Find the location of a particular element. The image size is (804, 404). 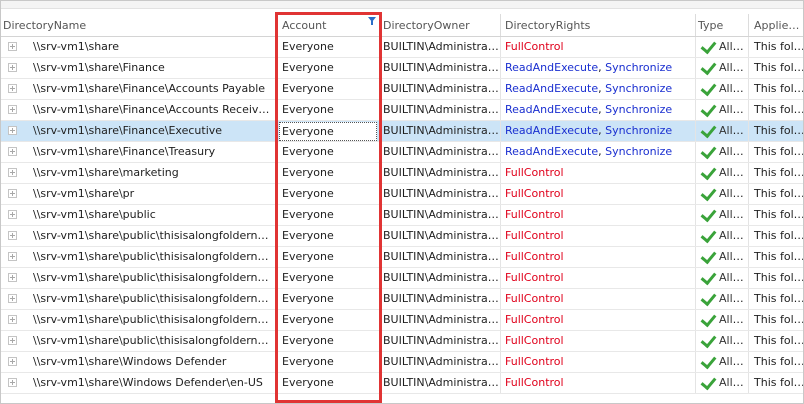

cell-directory-name: \\srv-vm1\share\Finance\Executive is located at coordinates (139, 131).